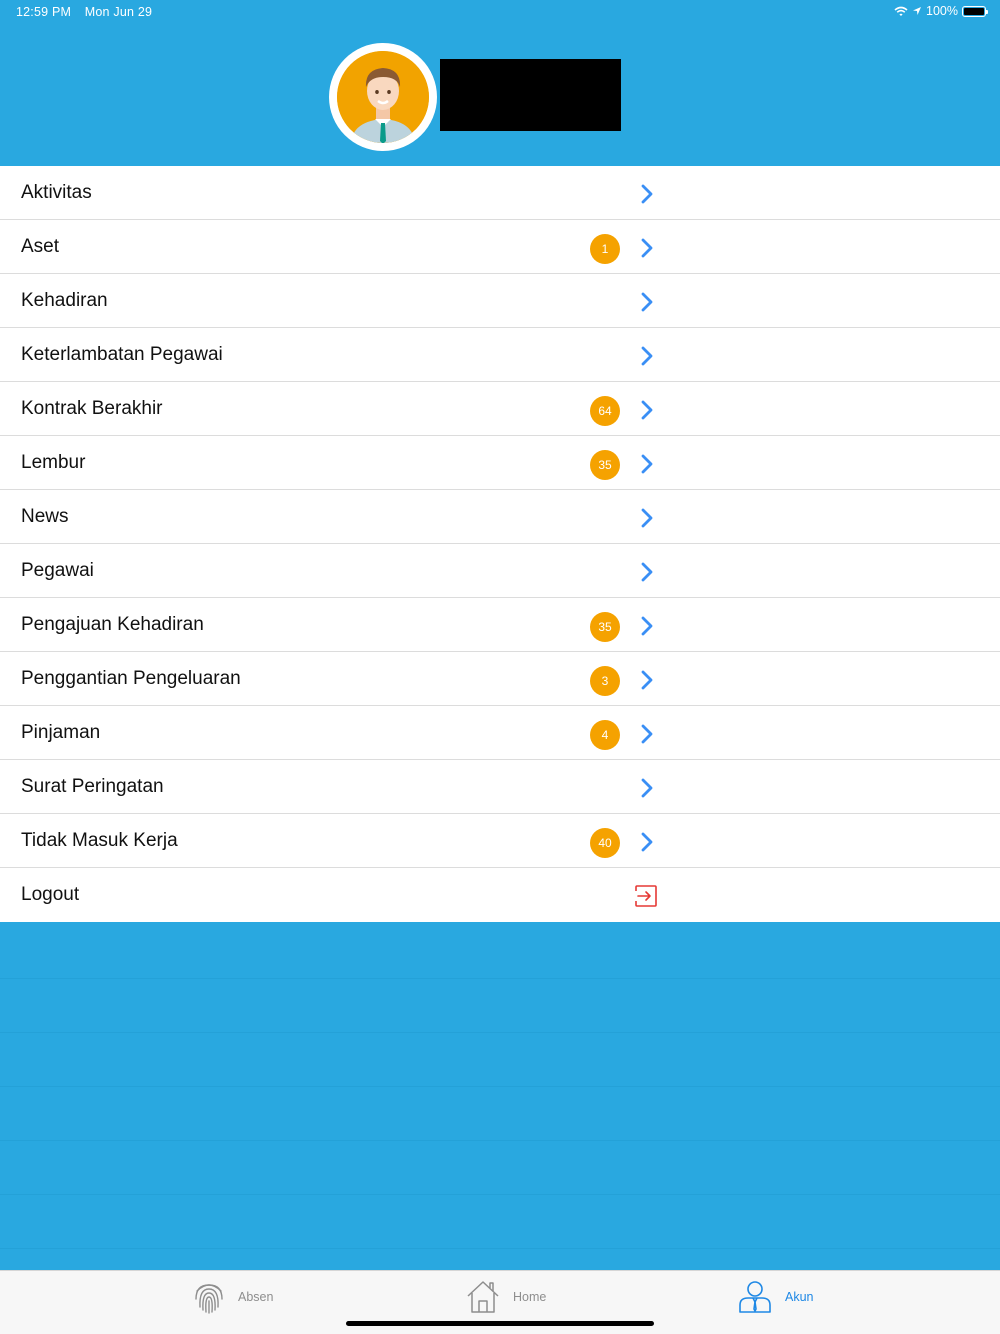 This screenshot has height=1334, width=1000. I want to click on battery-percent: 100%, so click(942, 11).